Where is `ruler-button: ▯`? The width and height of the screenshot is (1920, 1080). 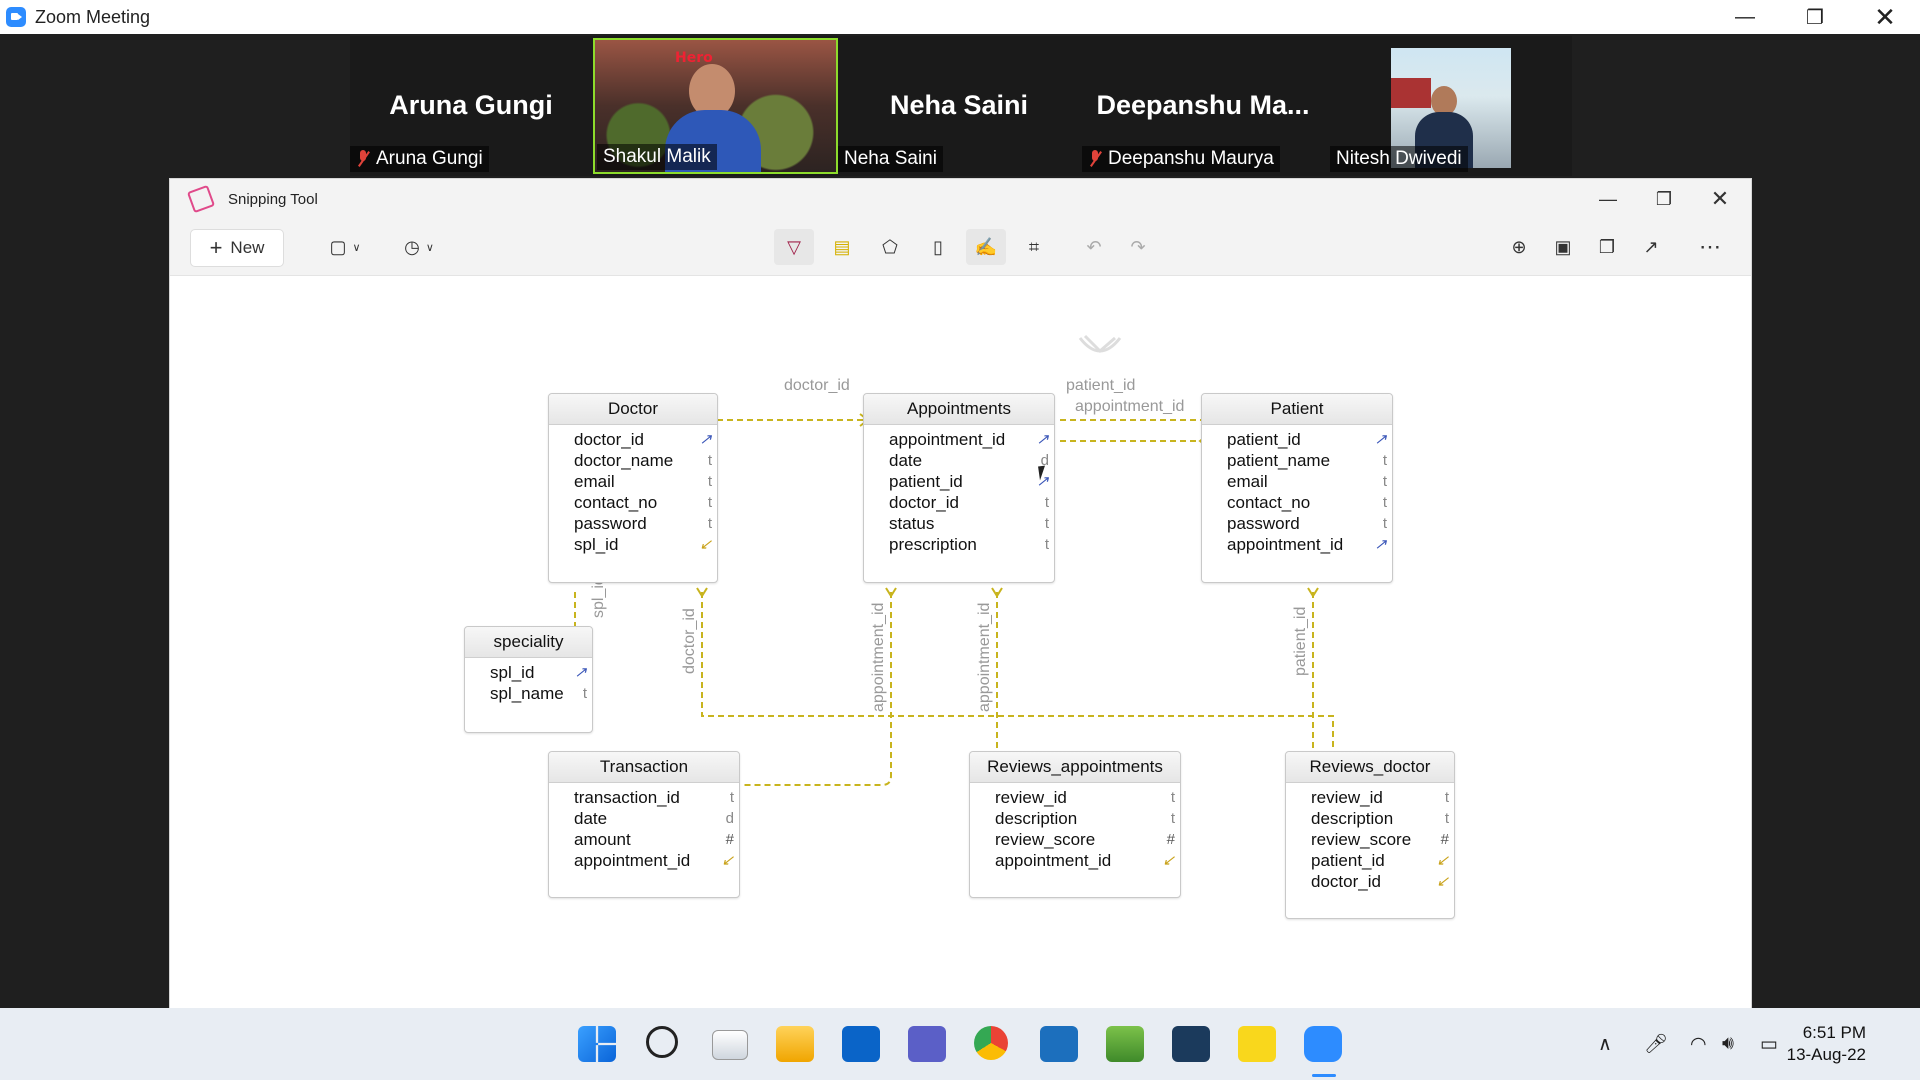 ruler-button: ▯ is located at coordinates (938, 247).